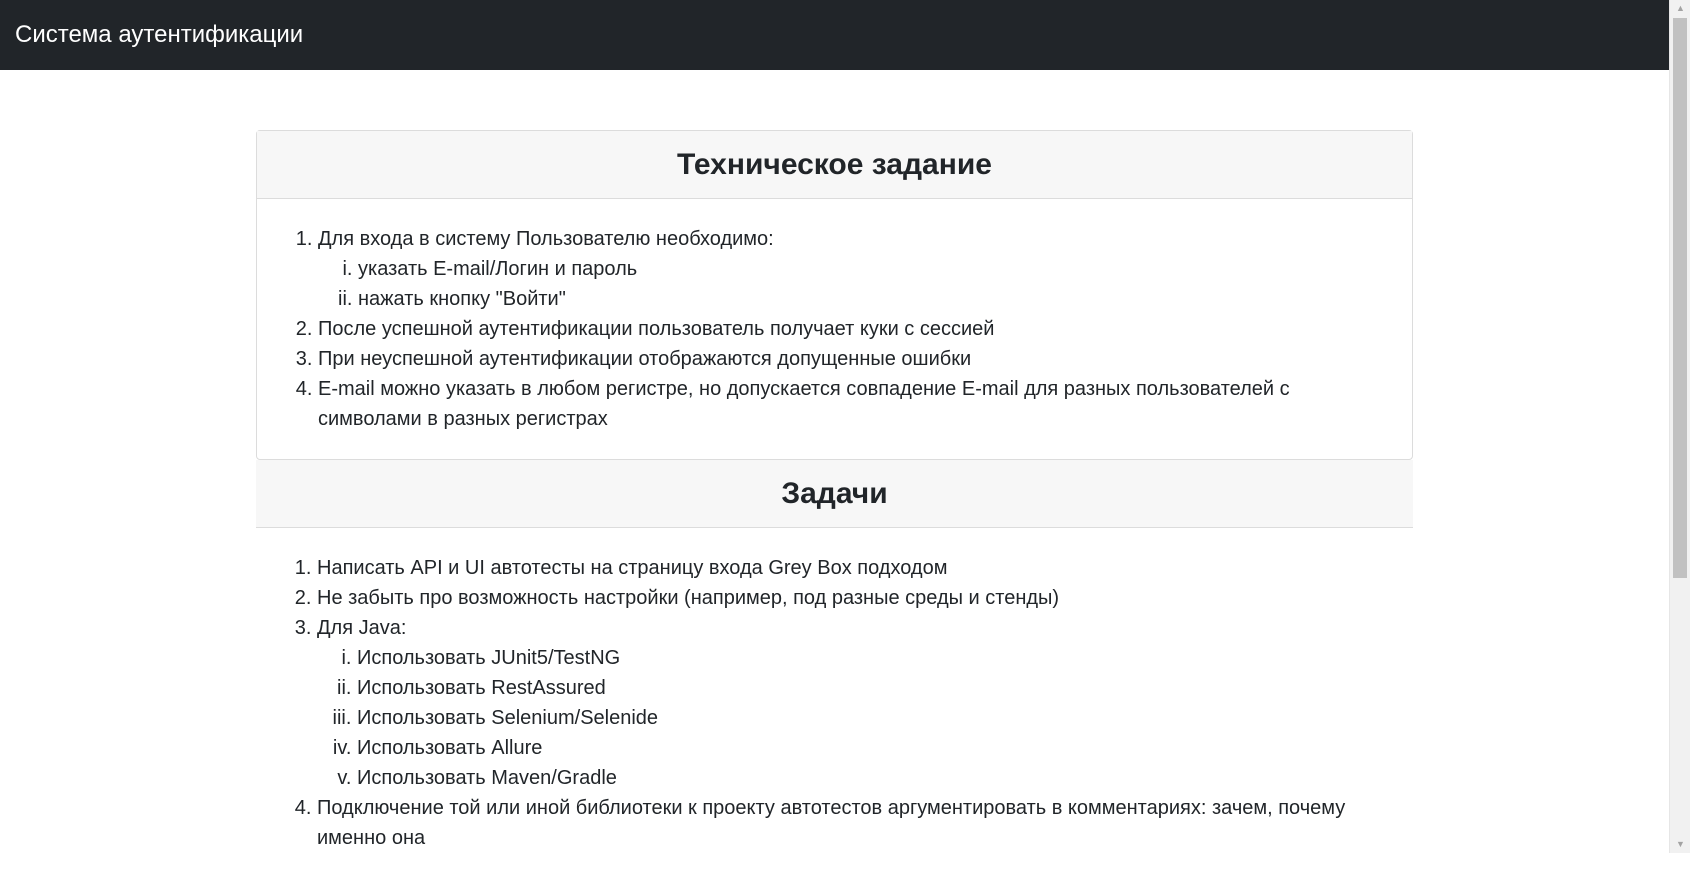 The height and width of the screenshot is (878, 1690). Describe the element at coordinates (1680, 844) in the screenshot. I see `scroll-down-icon: ▼` at that location.